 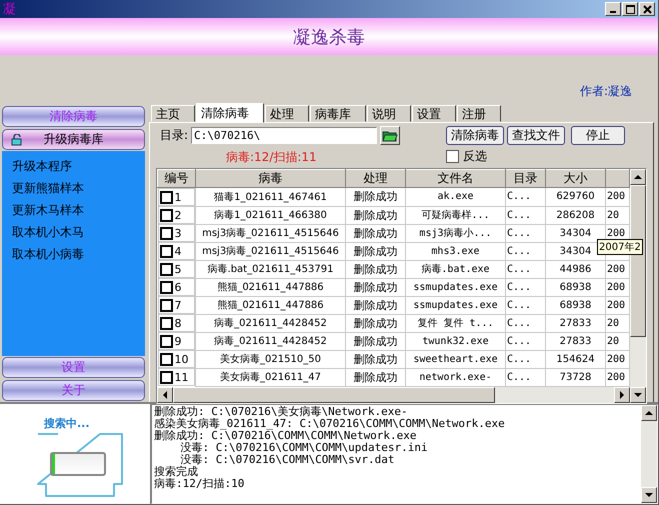 What do you see at coordinates (43, 232) in the screenshot?
I see `sidebar-item: 取本机小木马` at bounding box center [43, 232].